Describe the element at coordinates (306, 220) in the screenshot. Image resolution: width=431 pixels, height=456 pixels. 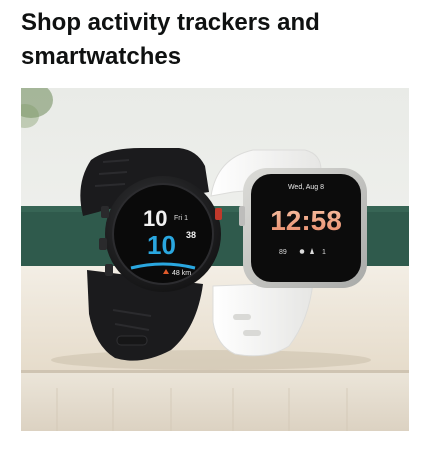
I see `versa-time: 12:58` at that location.